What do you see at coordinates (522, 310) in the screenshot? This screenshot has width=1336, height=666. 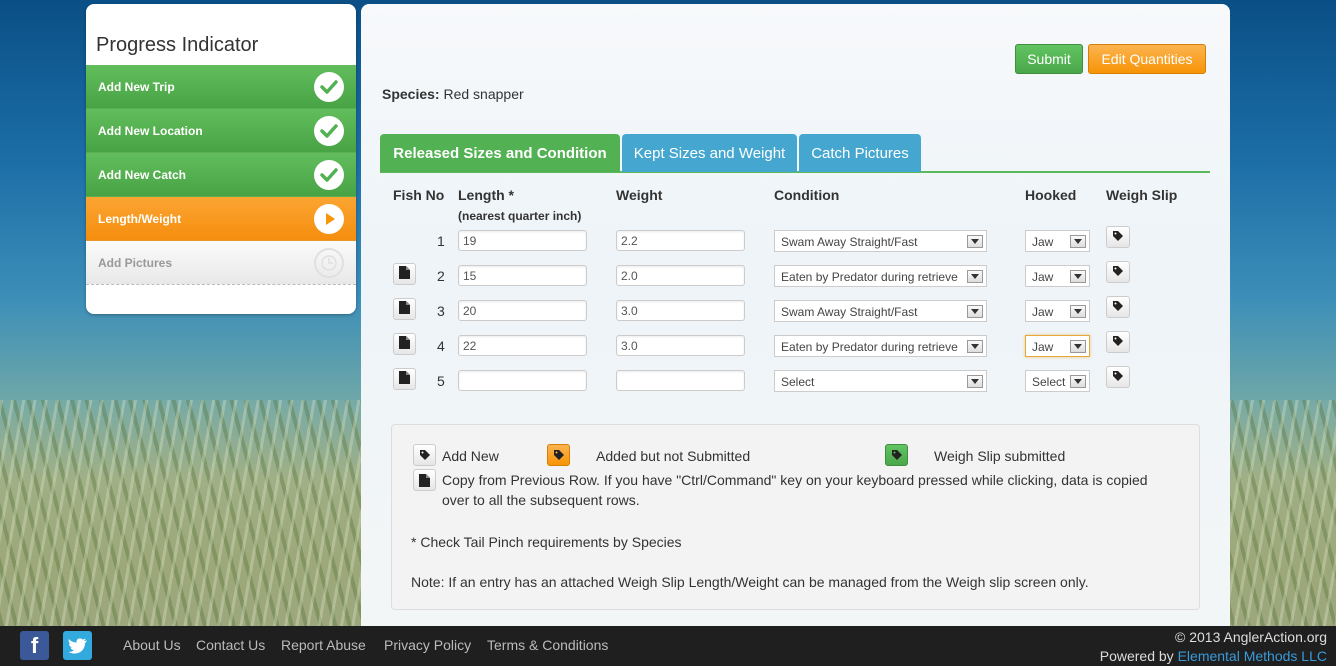 I see `length-input: 20` at bounding box center [522, 310].